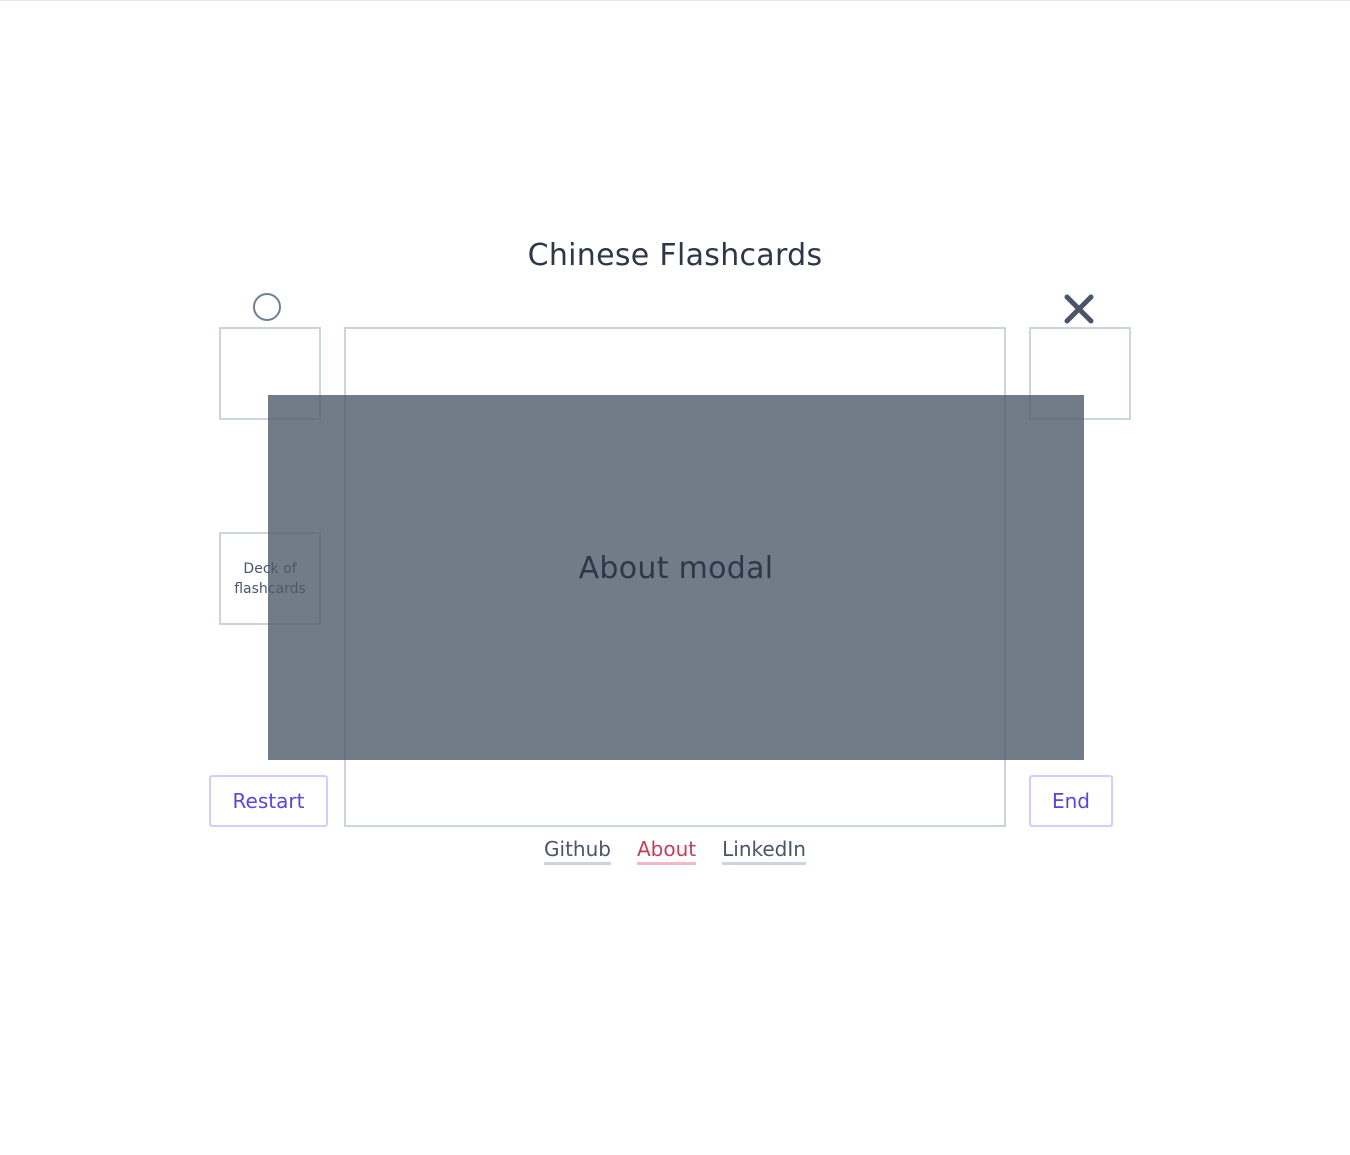 The image size is (1350, 1155). I want to click on footer-nav: Github About LinkedIn, so click(675, 850).